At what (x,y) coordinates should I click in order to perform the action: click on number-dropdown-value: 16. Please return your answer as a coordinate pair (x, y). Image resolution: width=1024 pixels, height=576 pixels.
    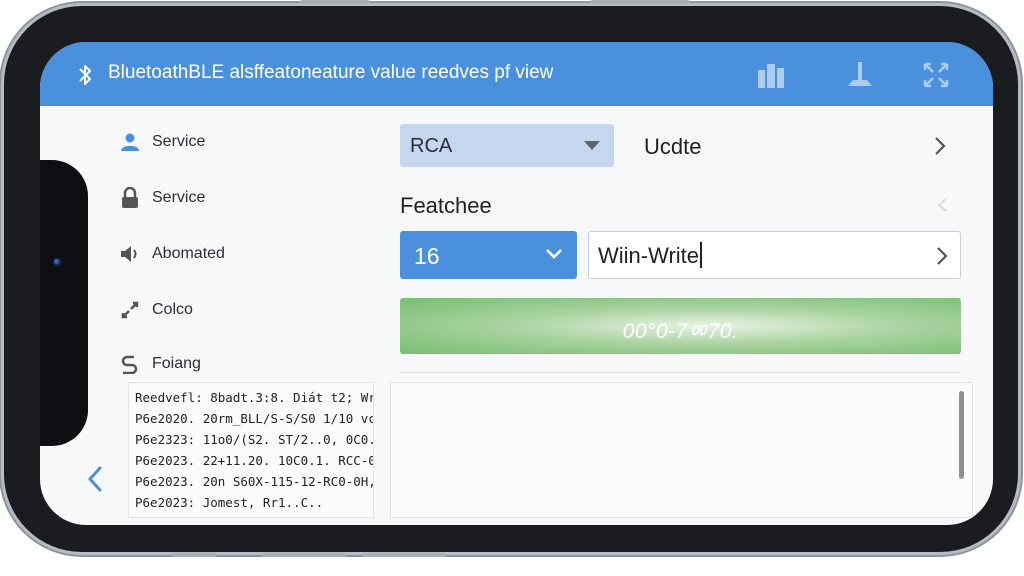
    Looking at the image, I should click on (427, 256).